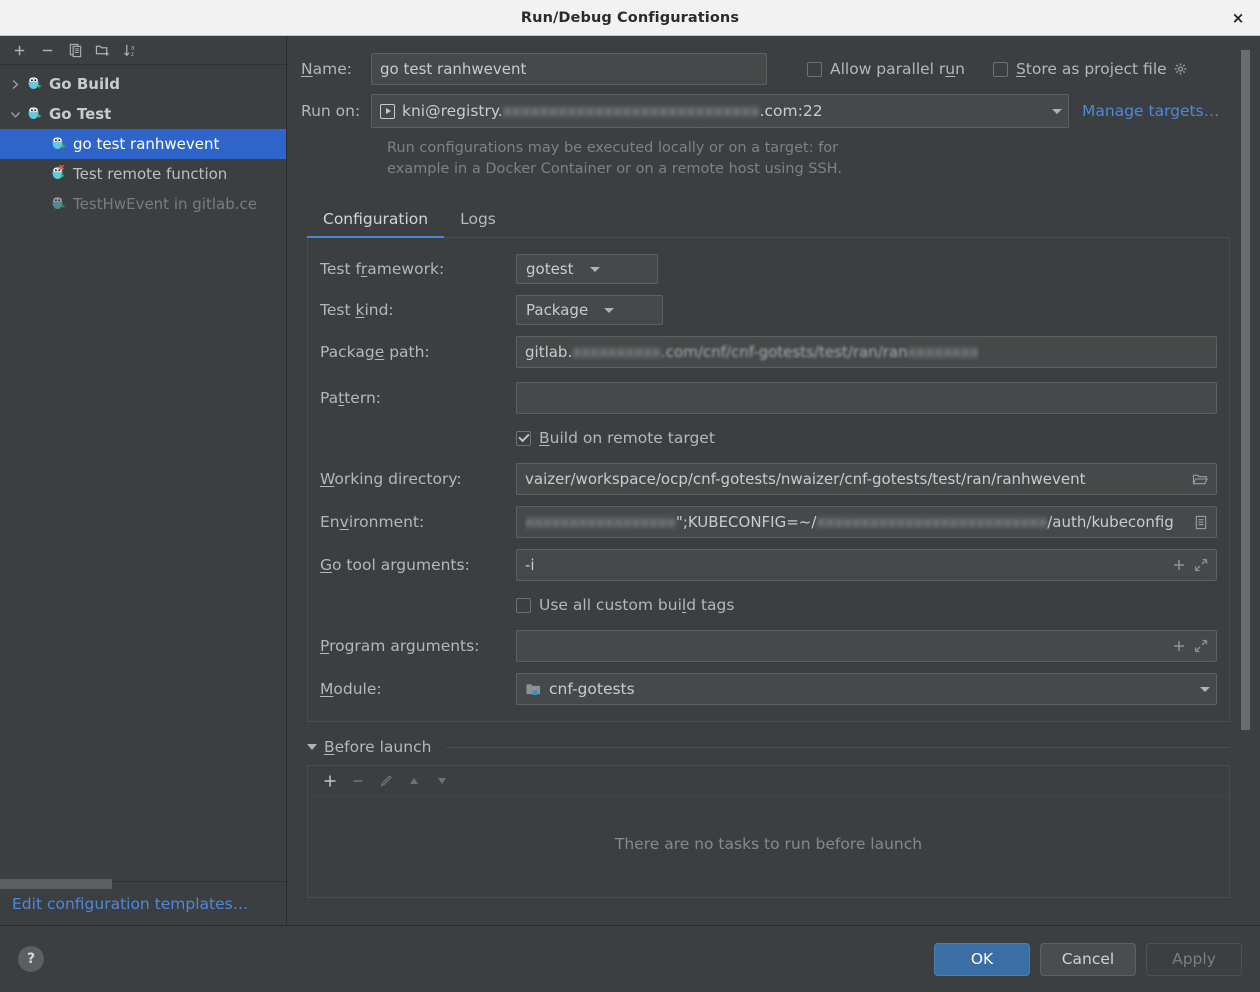  Describe the element at coordinates (768, 844) in the screenshot. I see `before-launch-empty-message: There are no tasks to run before launch` at that location.